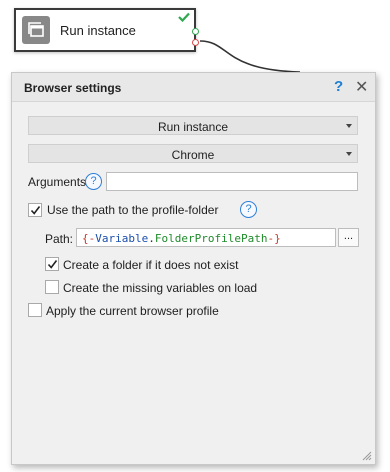  I want to click on browser-select-value: Chrome, so click(193, 155).